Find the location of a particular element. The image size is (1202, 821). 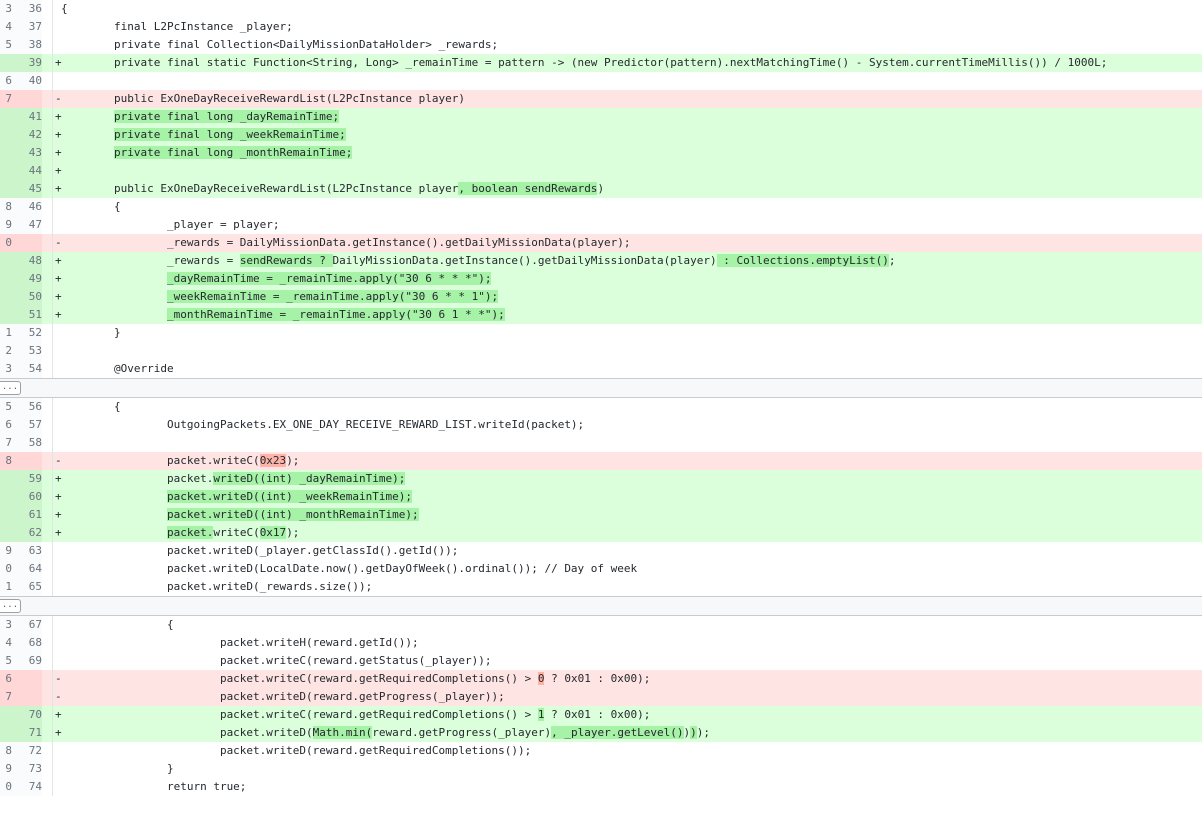

old-line-number: 8 is located at coordinates (6, 751).